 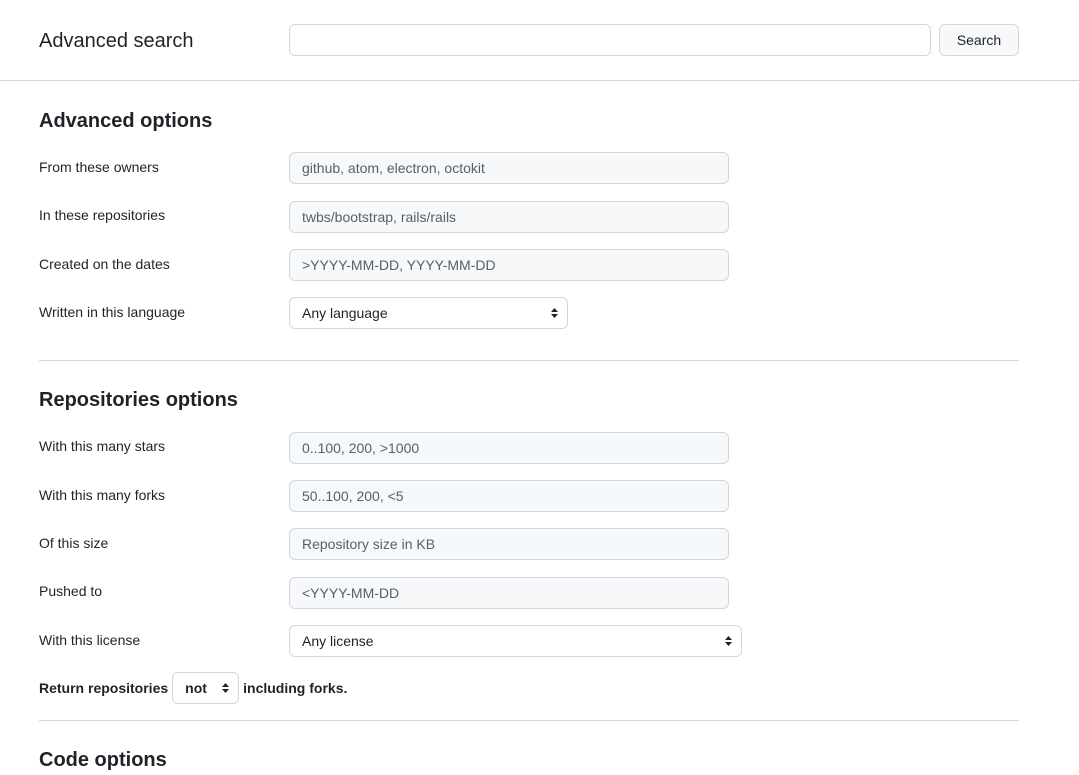 I want to click on created-dates-label: Created on the dates, so click(x=104, y=264).